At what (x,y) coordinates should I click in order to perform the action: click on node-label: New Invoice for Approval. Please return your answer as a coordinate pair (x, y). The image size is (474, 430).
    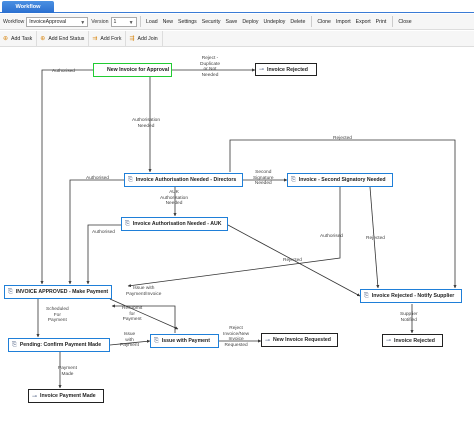
    Looking at the image, I should click on (138, 70).